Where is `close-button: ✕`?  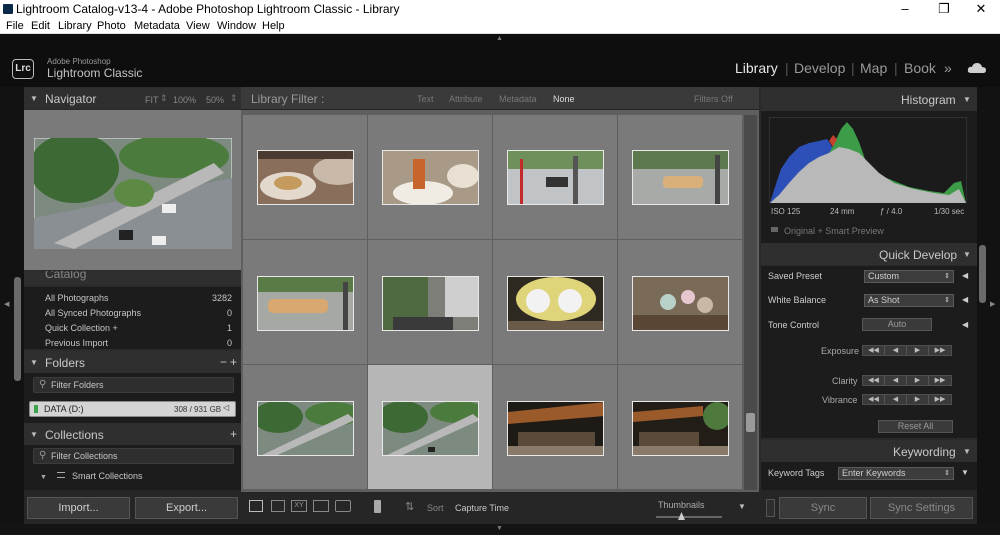
close-button: ✕ is located at coordinates (981, 9).